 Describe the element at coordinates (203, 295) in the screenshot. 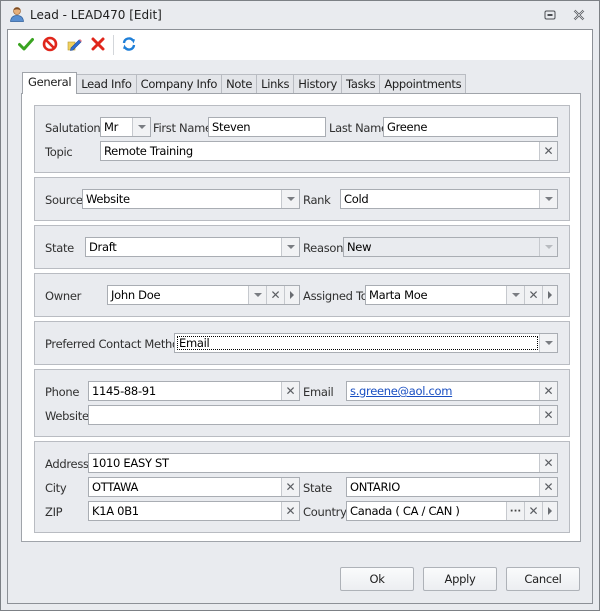

I see `owner-lookup: John Doe ✕` at that location.